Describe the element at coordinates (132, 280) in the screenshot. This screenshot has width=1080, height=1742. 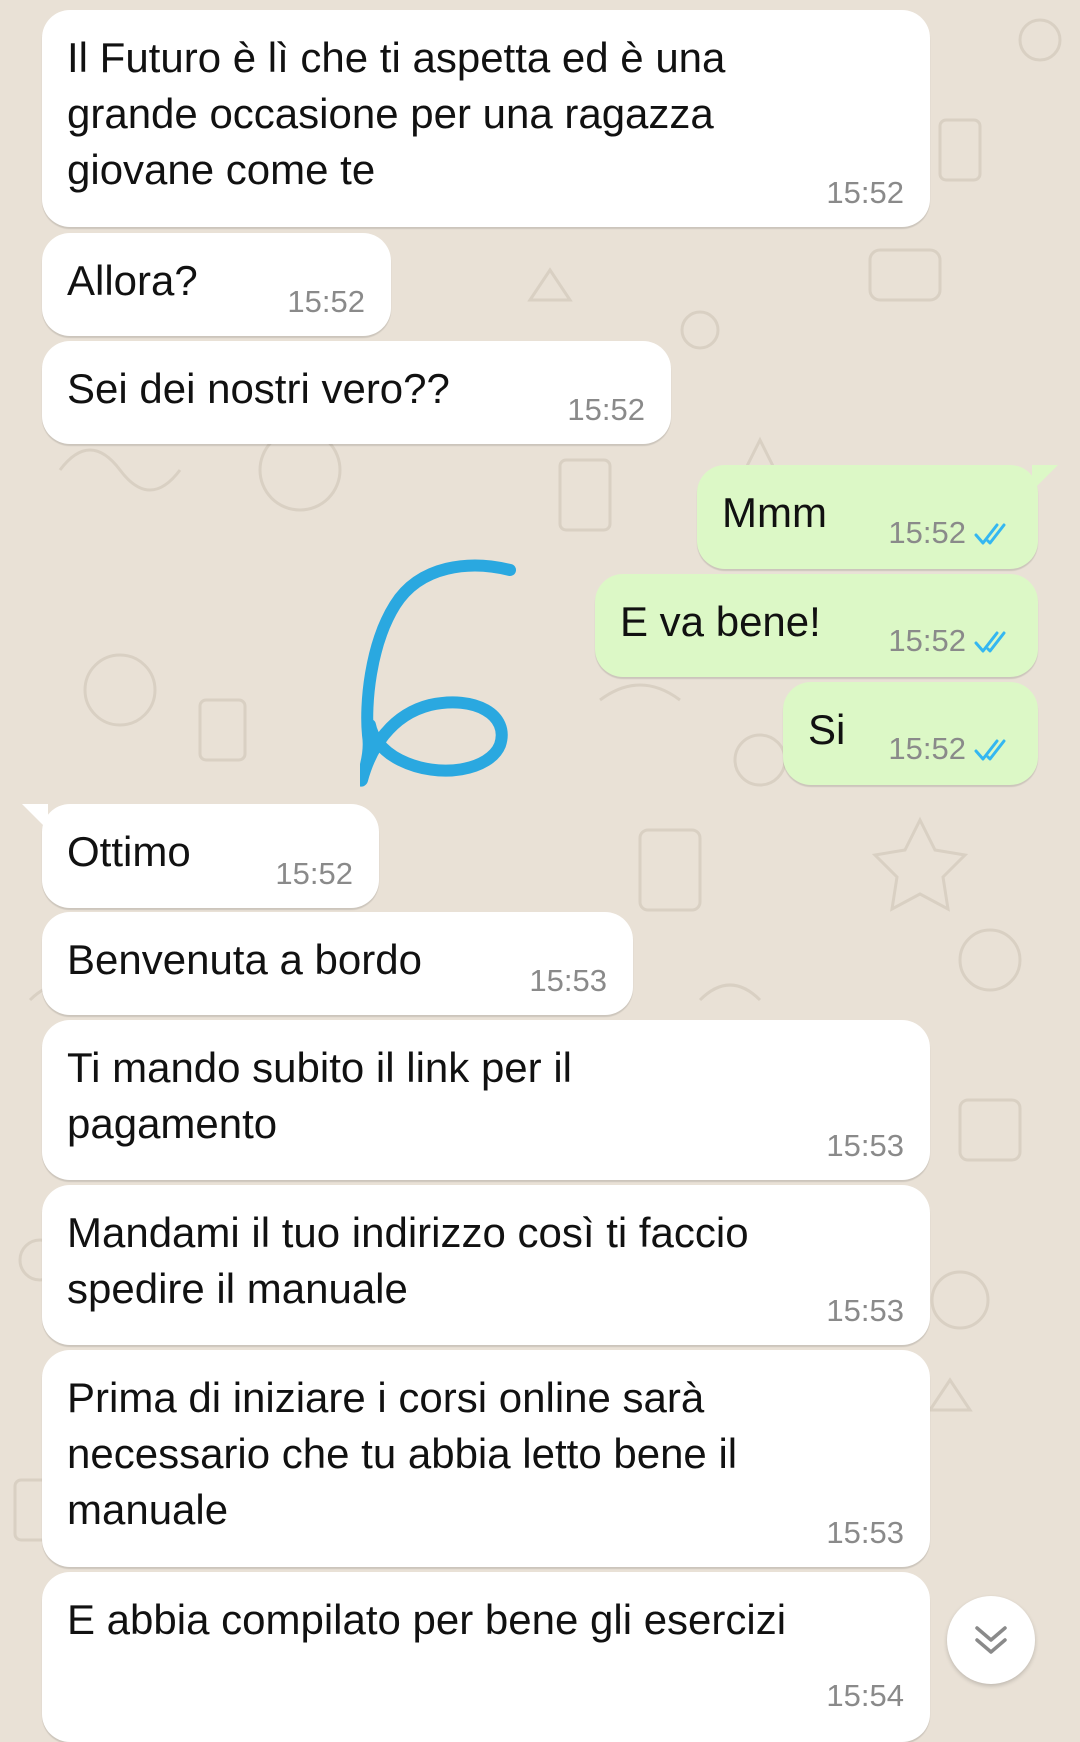
I see `message-text: Allora?` at that location.